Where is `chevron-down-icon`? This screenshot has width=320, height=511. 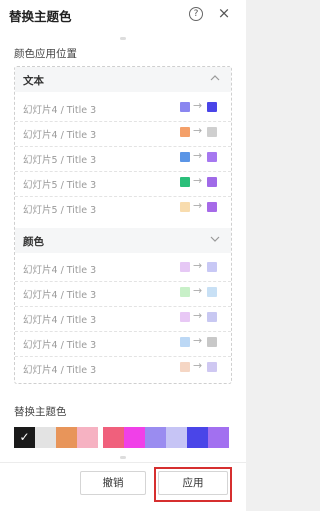 chevron-down-icon is located at coordinates (215, 239).